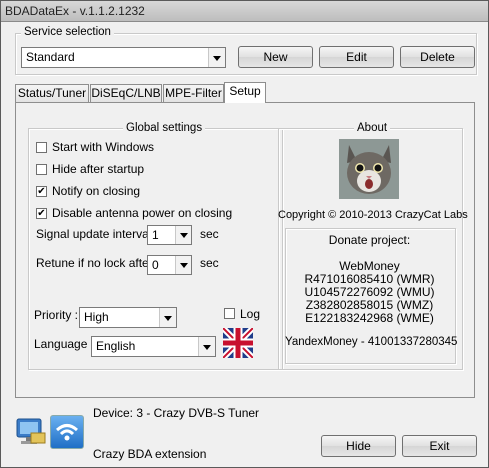 The width and height of the screenshot is (489, 468). Describe the element at coordinates (369, 279) in the screenshot. I see `webmoney-wmr: R471016085410 (WMR)` at that location.